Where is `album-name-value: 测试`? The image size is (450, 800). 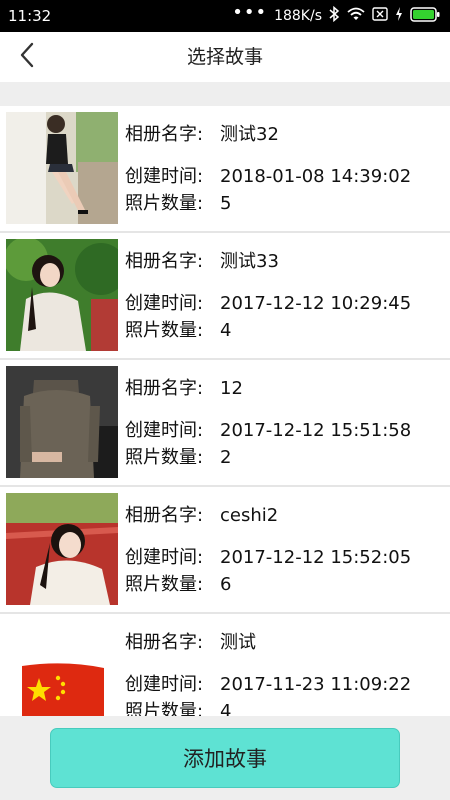 album-name-value: 测试 is located at coordinates (238, 642).